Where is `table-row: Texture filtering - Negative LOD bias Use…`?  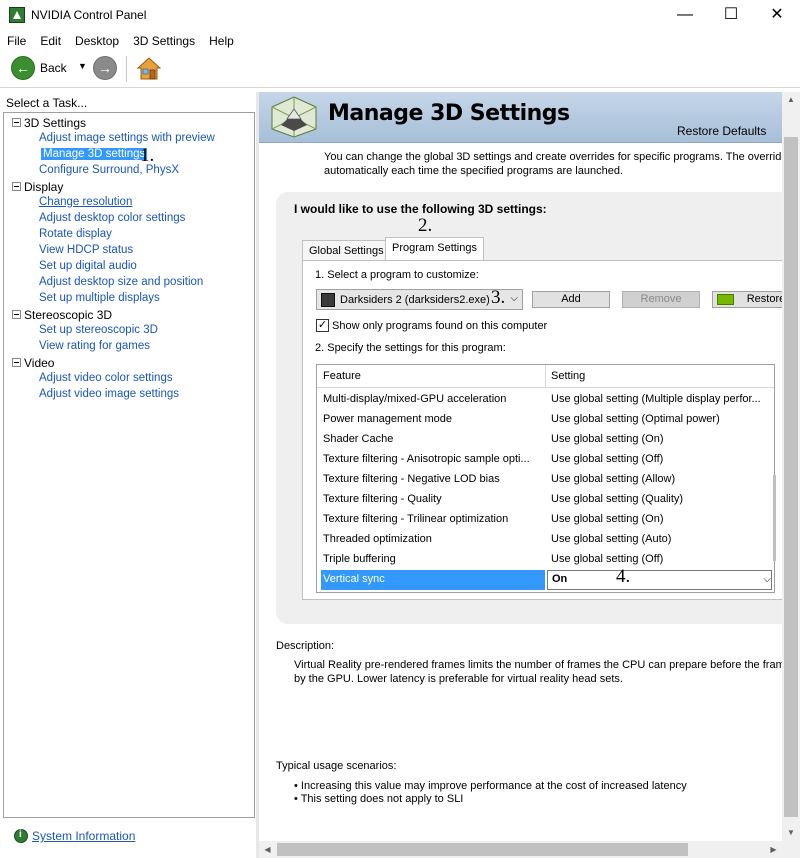
table-row: Texture filtering - Negative LOD bias Use… is located at coordinates (545, 480).